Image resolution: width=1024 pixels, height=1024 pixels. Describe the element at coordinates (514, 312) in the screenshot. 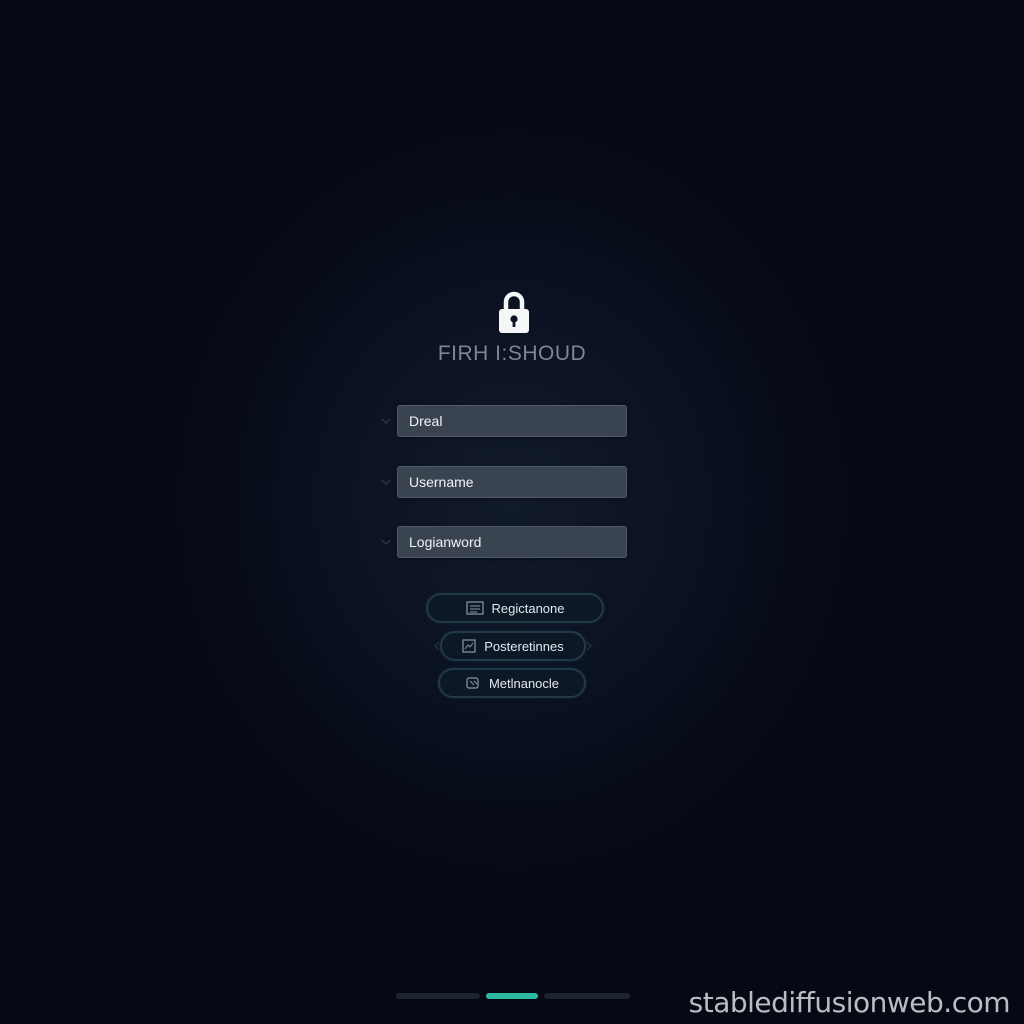

I see `lock-icon` at that location.